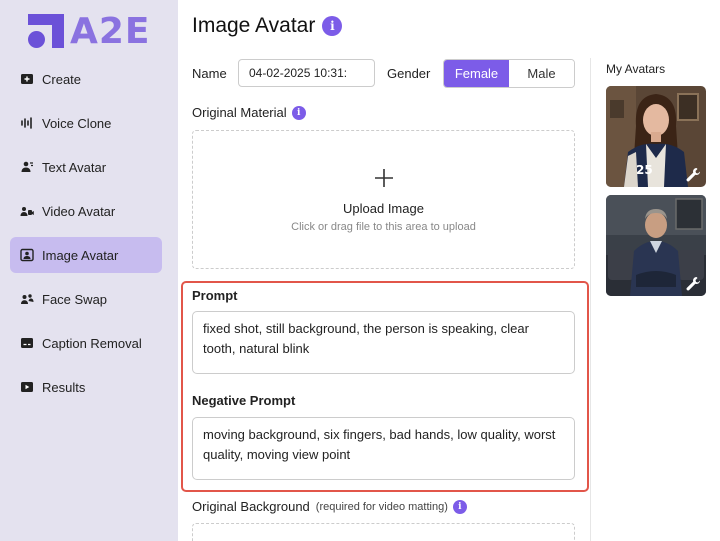 This screenshot has width=720, height=541. What do you see at coordinates (476, 73) in the screenshot?
I see `gender-female-button: Female` at bounding box center [476, 73].